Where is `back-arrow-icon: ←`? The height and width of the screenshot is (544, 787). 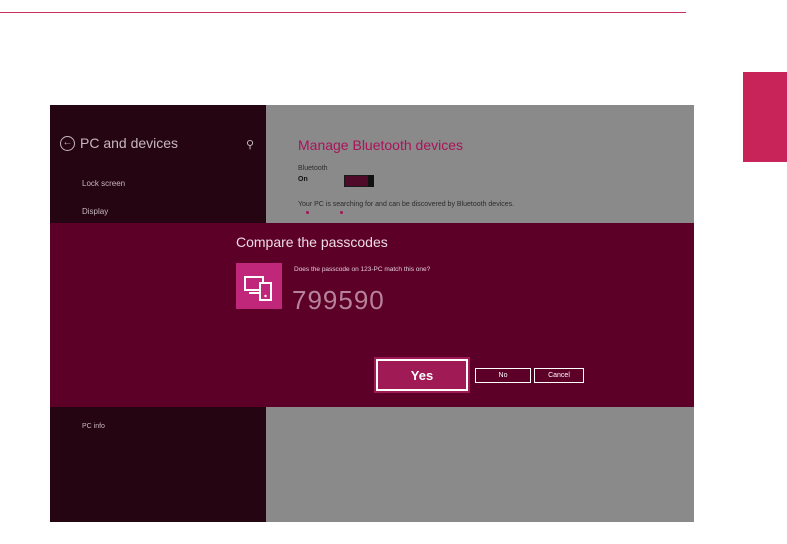
back-arrow-icon: ← is located at coordinates (67, 143).